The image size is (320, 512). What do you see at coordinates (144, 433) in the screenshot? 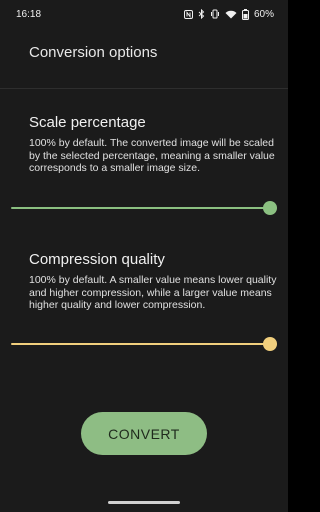
I see `convert-button: CONVERT` at bounding box center [144, 433].